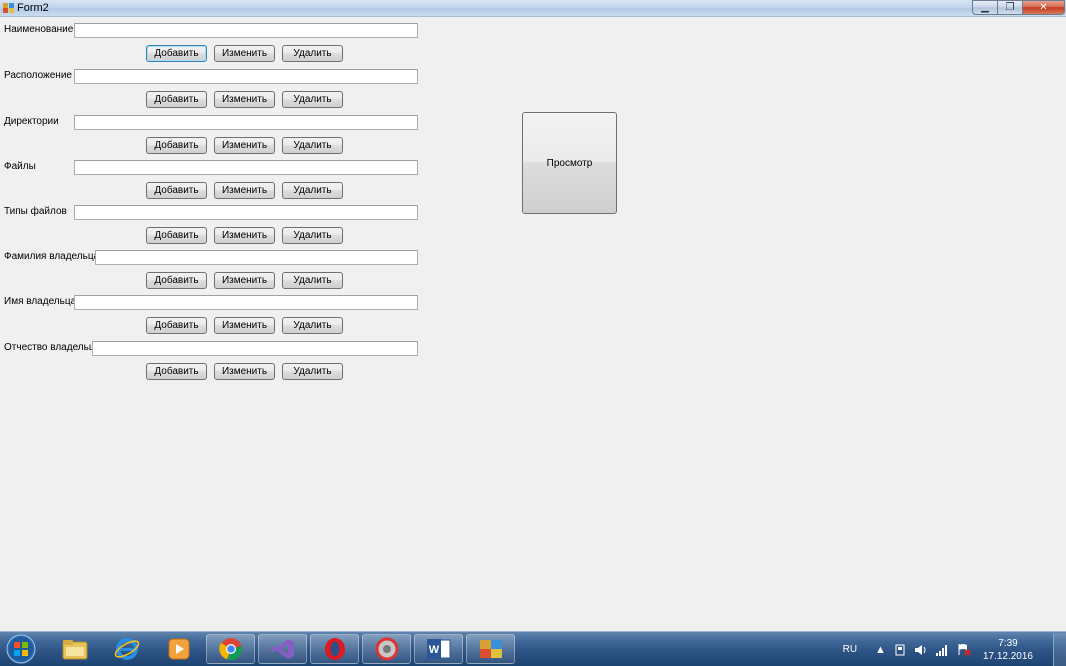 The width and height of the screenshot is (1066, 666). I want to click on close-icon: ✕, so click(1043, 7).